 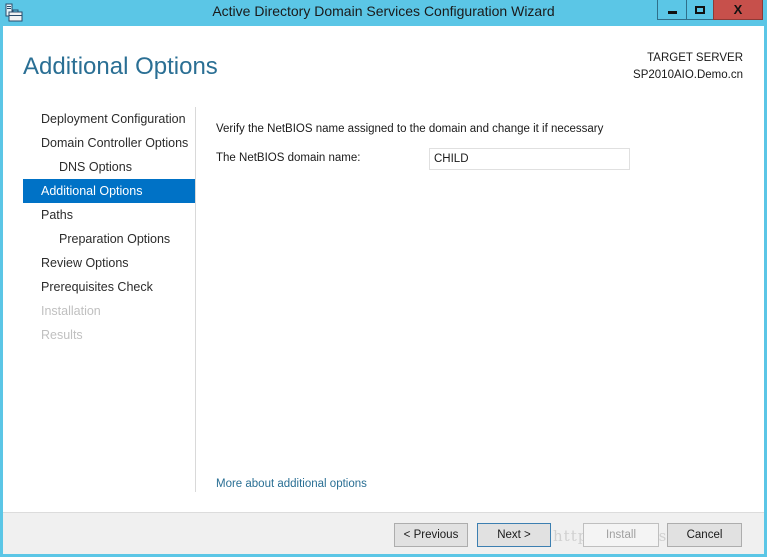 What do you see at coordinates (120, 66) in the screenshot?
I see `page-title: Additional Options` at bounding box center [120, 66].